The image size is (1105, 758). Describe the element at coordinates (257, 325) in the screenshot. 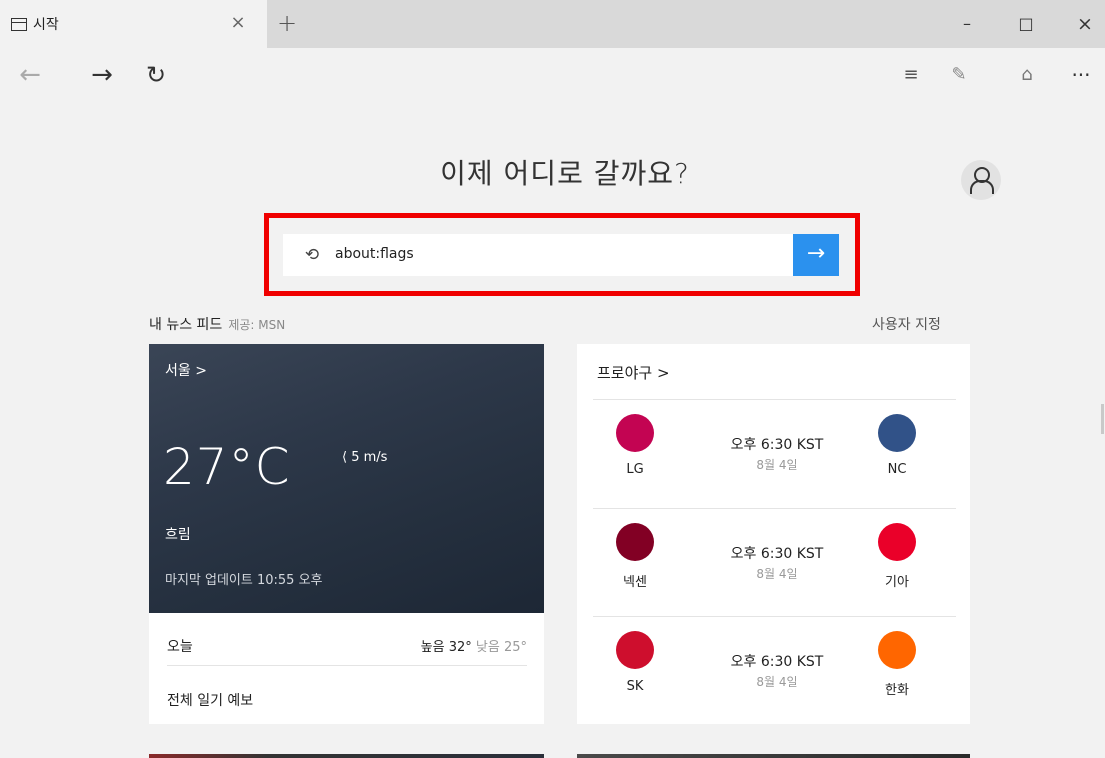

I see `feed-provider: 제공: MSN` at that location.